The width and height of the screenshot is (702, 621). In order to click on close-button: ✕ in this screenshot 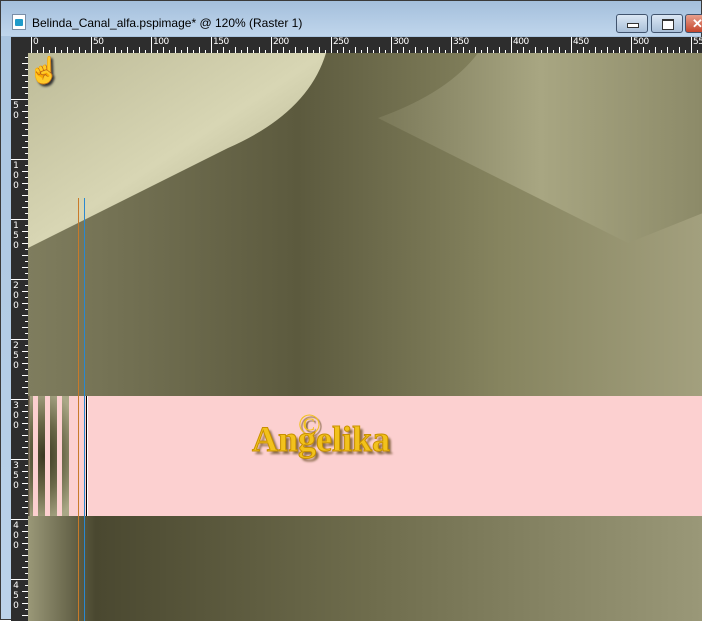, I will do `click(693, 23)`.